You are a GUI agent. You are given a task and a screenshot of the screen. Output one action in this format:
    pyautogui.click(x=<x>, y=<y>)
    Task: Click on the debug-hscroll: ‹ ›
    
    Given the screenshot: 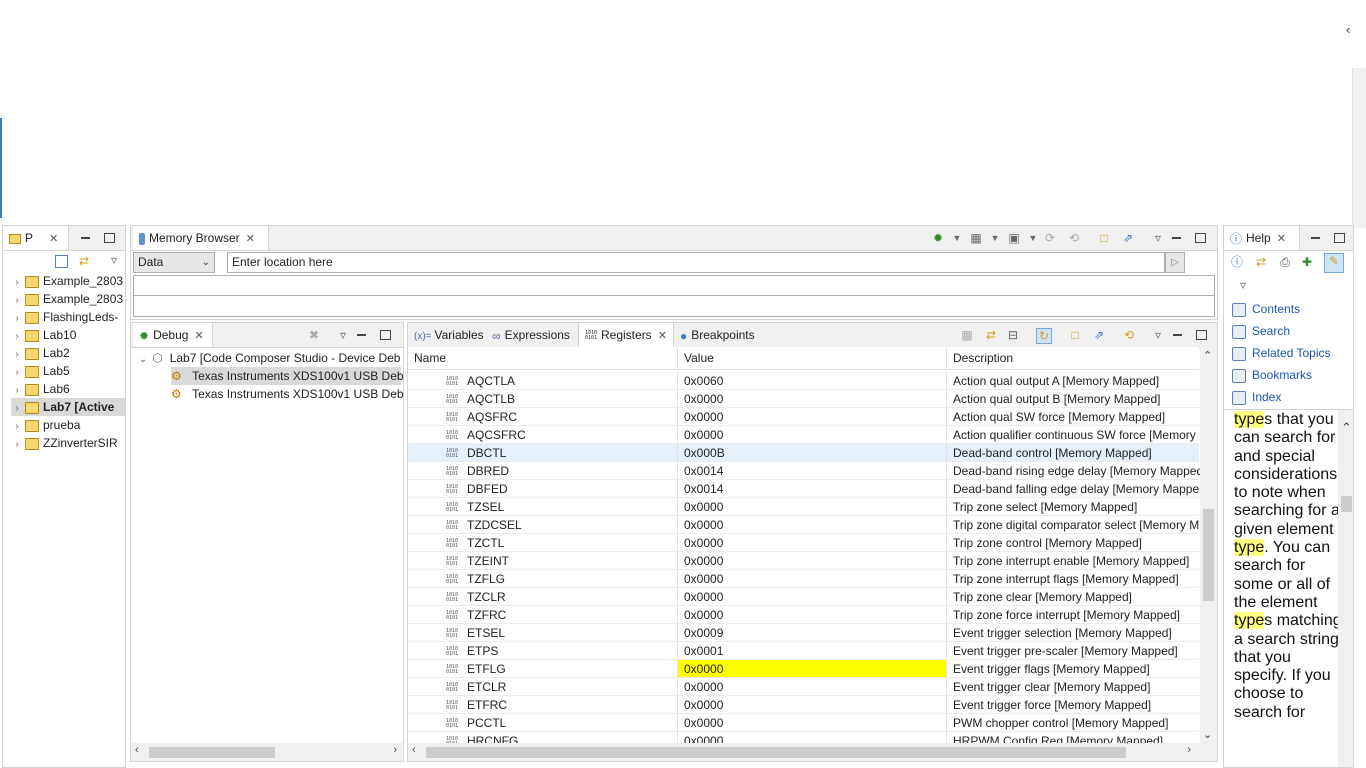 What is the action you would take?
    pyautogui.click(x=267, y=752)
    